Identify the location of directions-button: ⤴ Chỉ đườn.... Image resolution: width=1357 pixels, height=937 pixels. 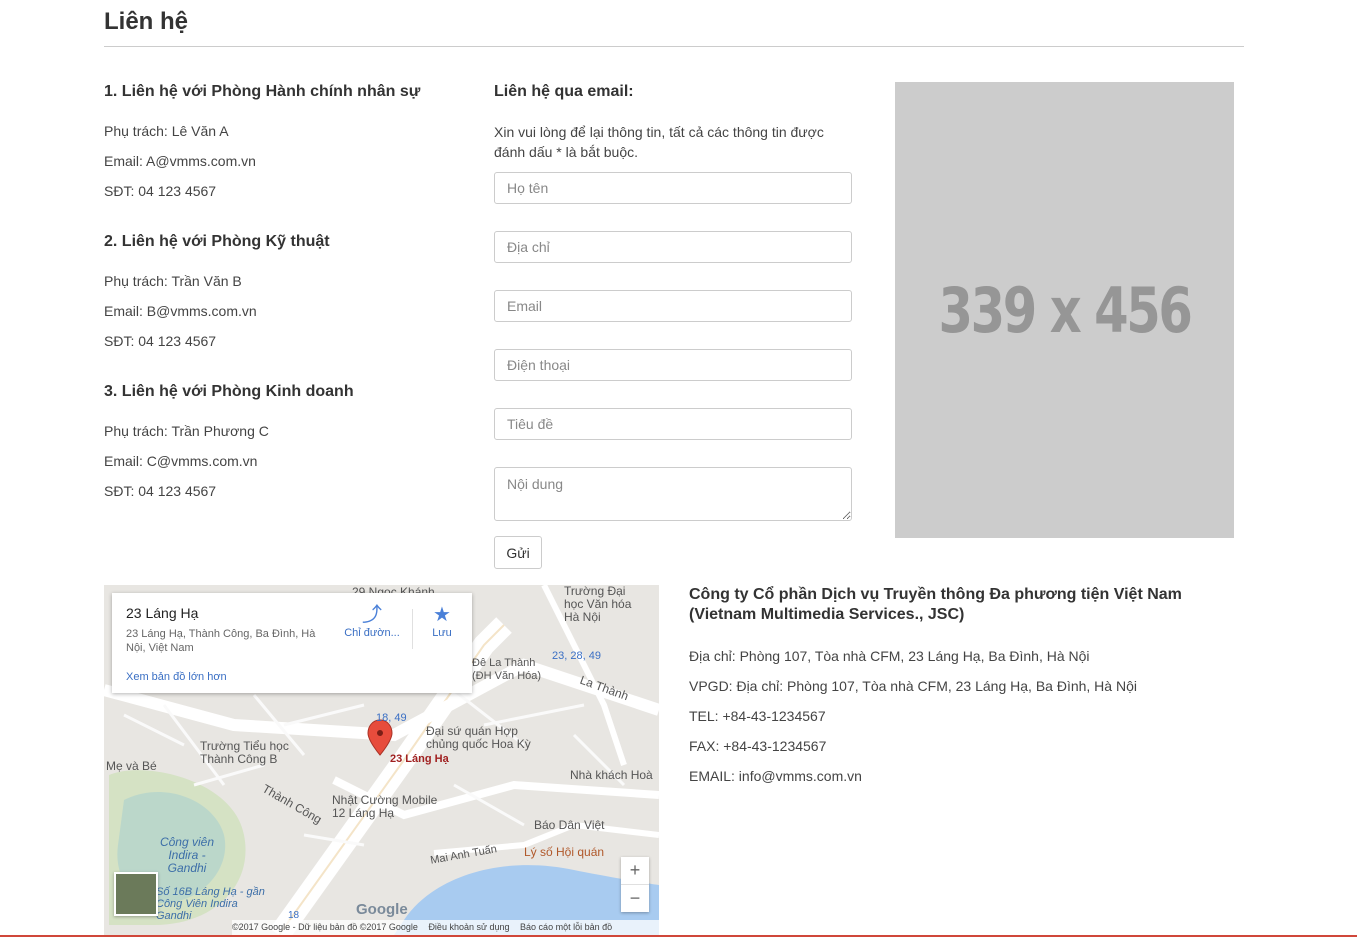
(372, 621).